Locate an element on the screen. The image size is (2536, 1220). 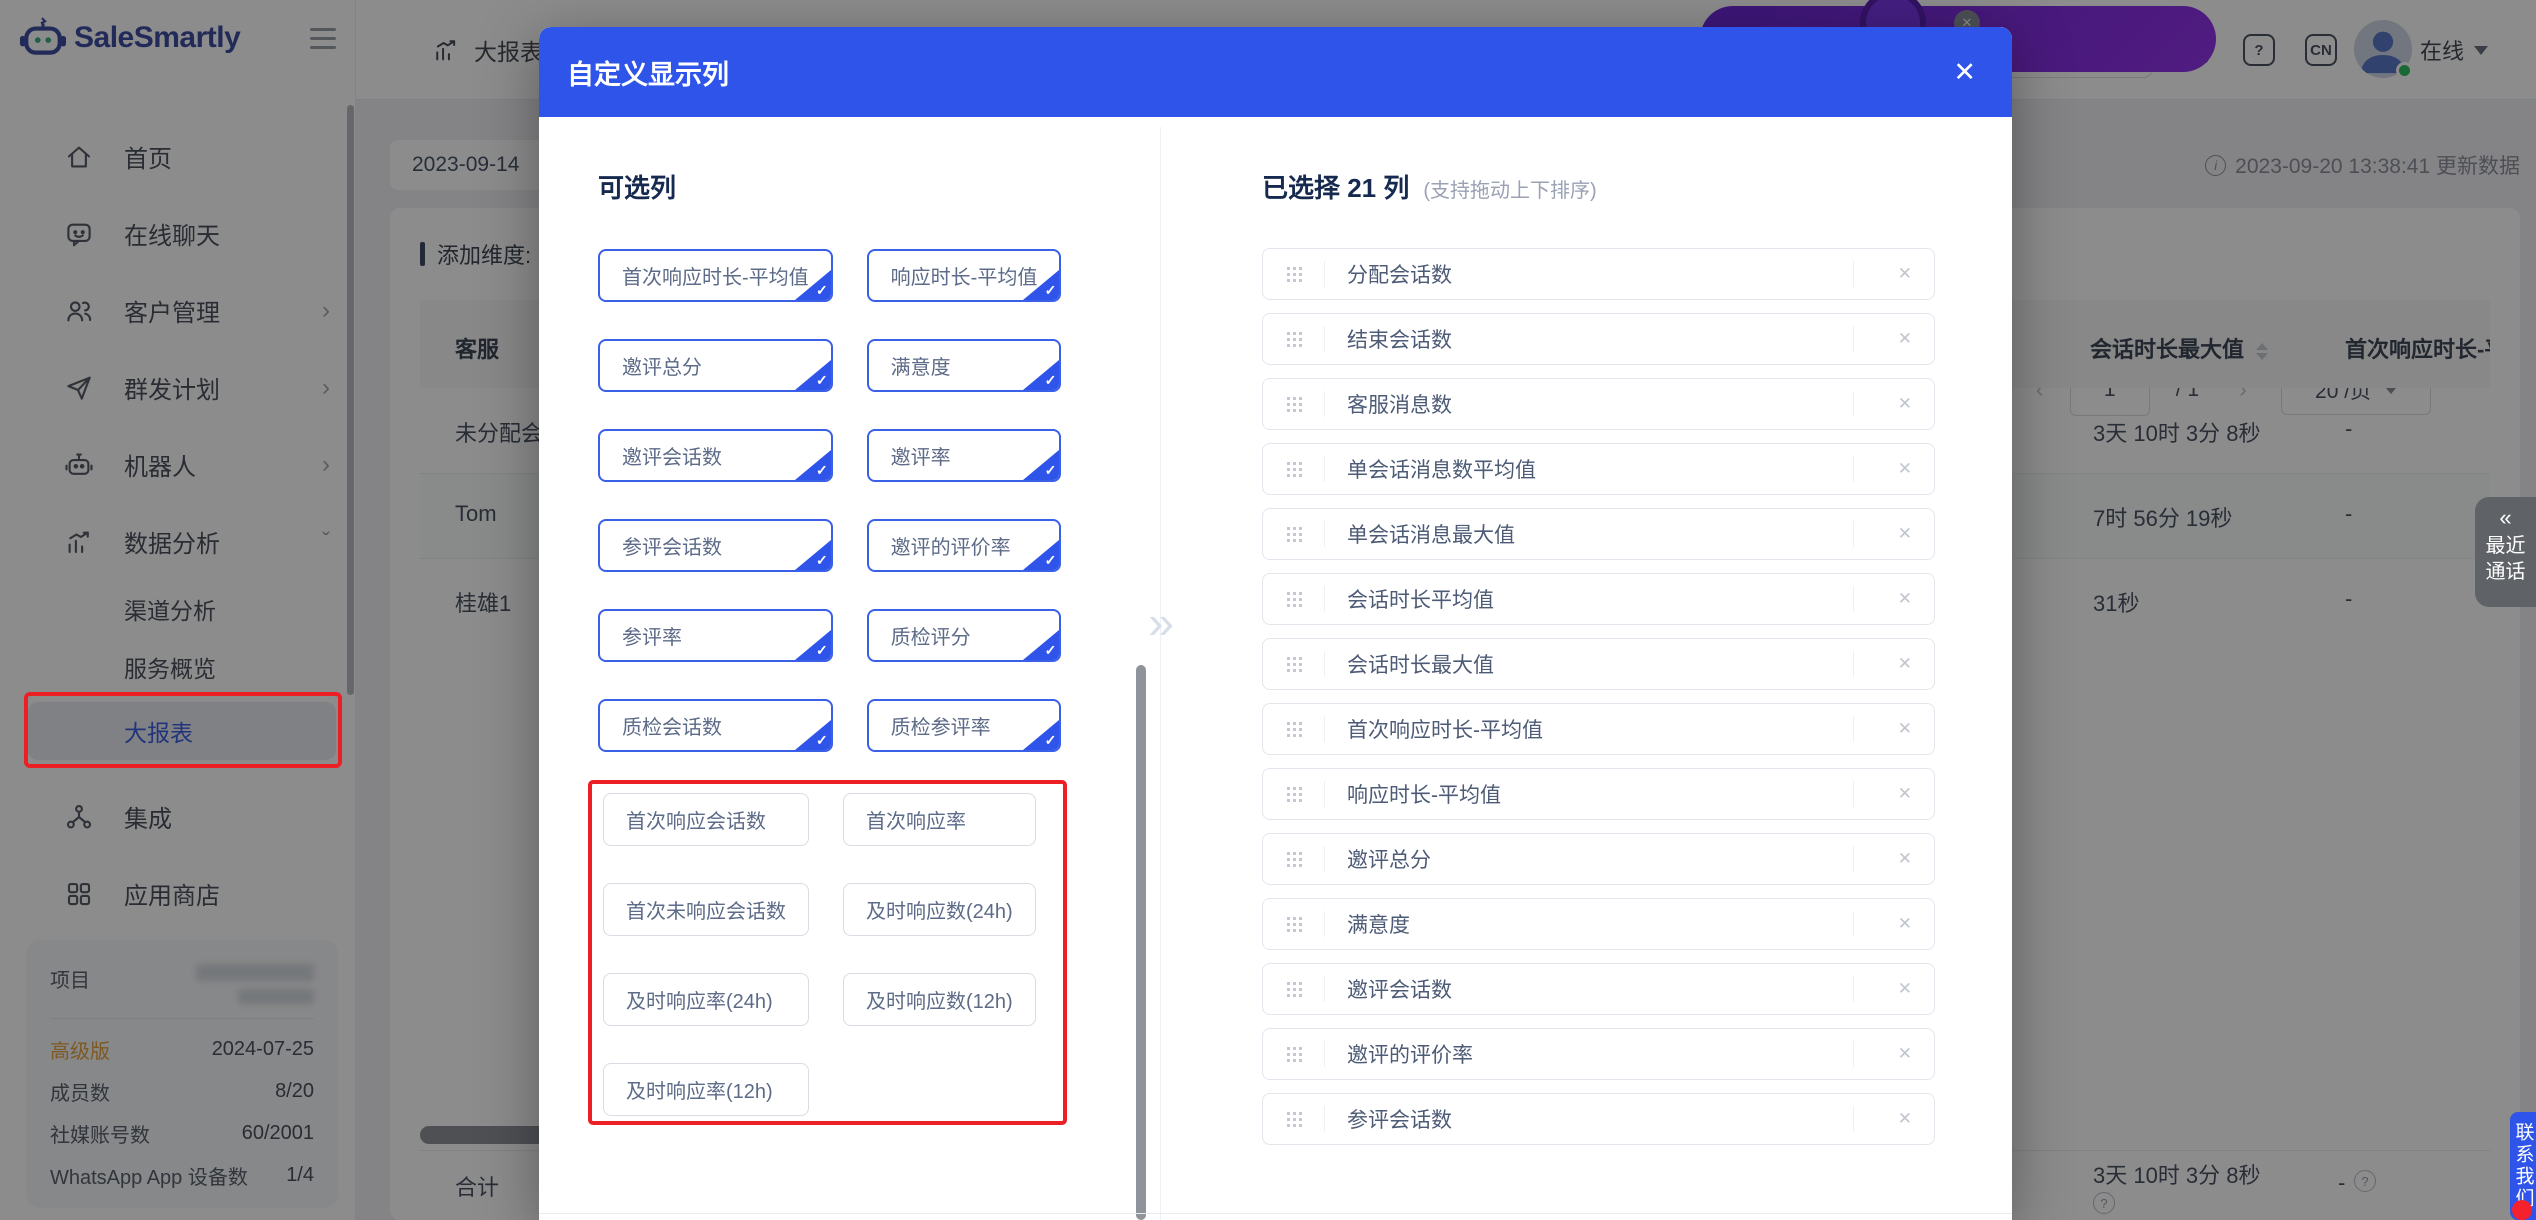
column-option-unchecked: 及时响应数(12h) is located at coordinates (939, 999).